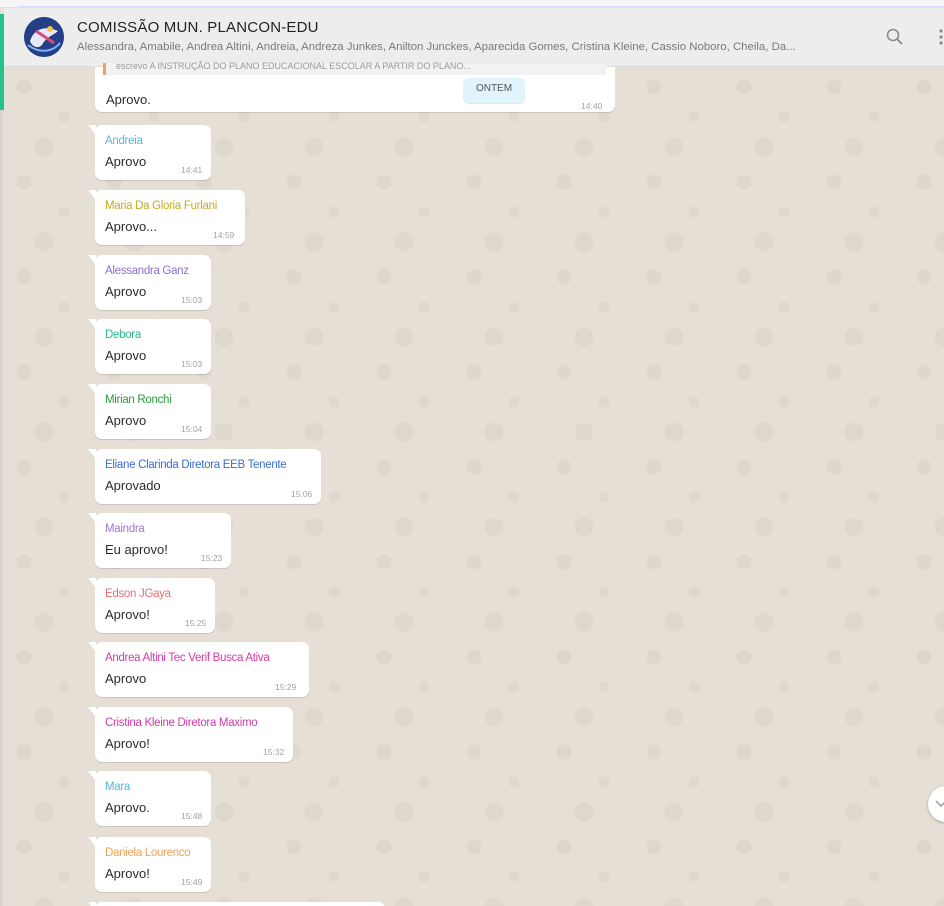 This screenshot has height=906, width=944. What do you see at coordinates (133, 485) in the screenshot?
I see `message-text: Aprovado` at bounding box center [133, 485].